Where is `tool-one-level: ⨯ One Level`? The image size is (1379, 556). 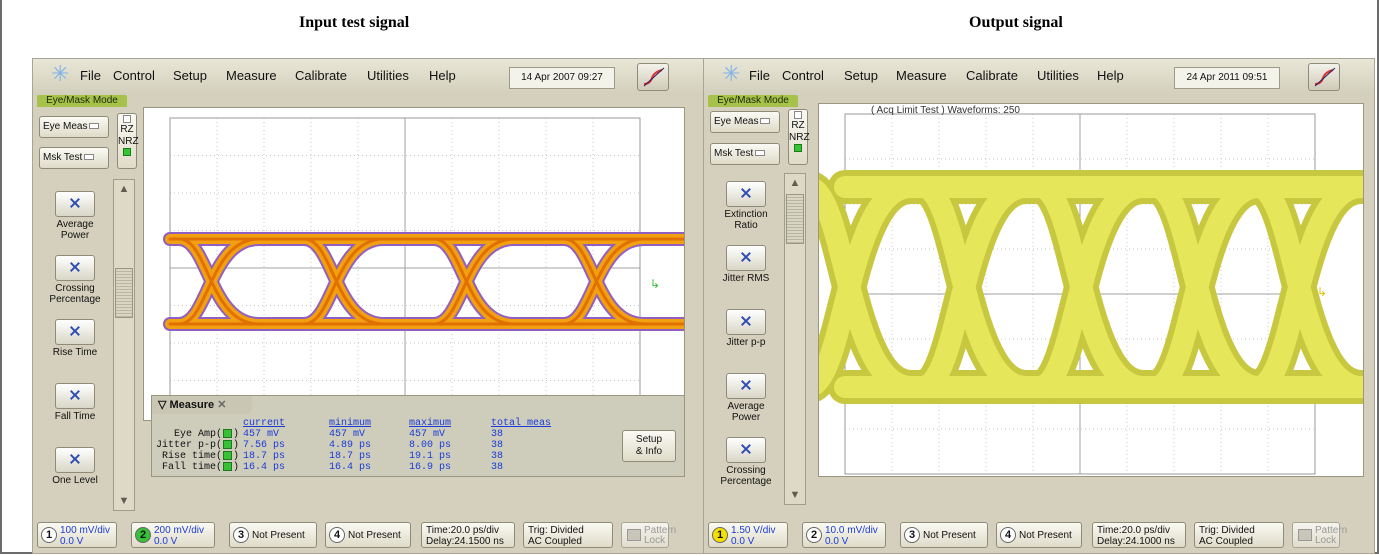
tool-one-level: ⨯ One Level is located at coordinates (75, 476).